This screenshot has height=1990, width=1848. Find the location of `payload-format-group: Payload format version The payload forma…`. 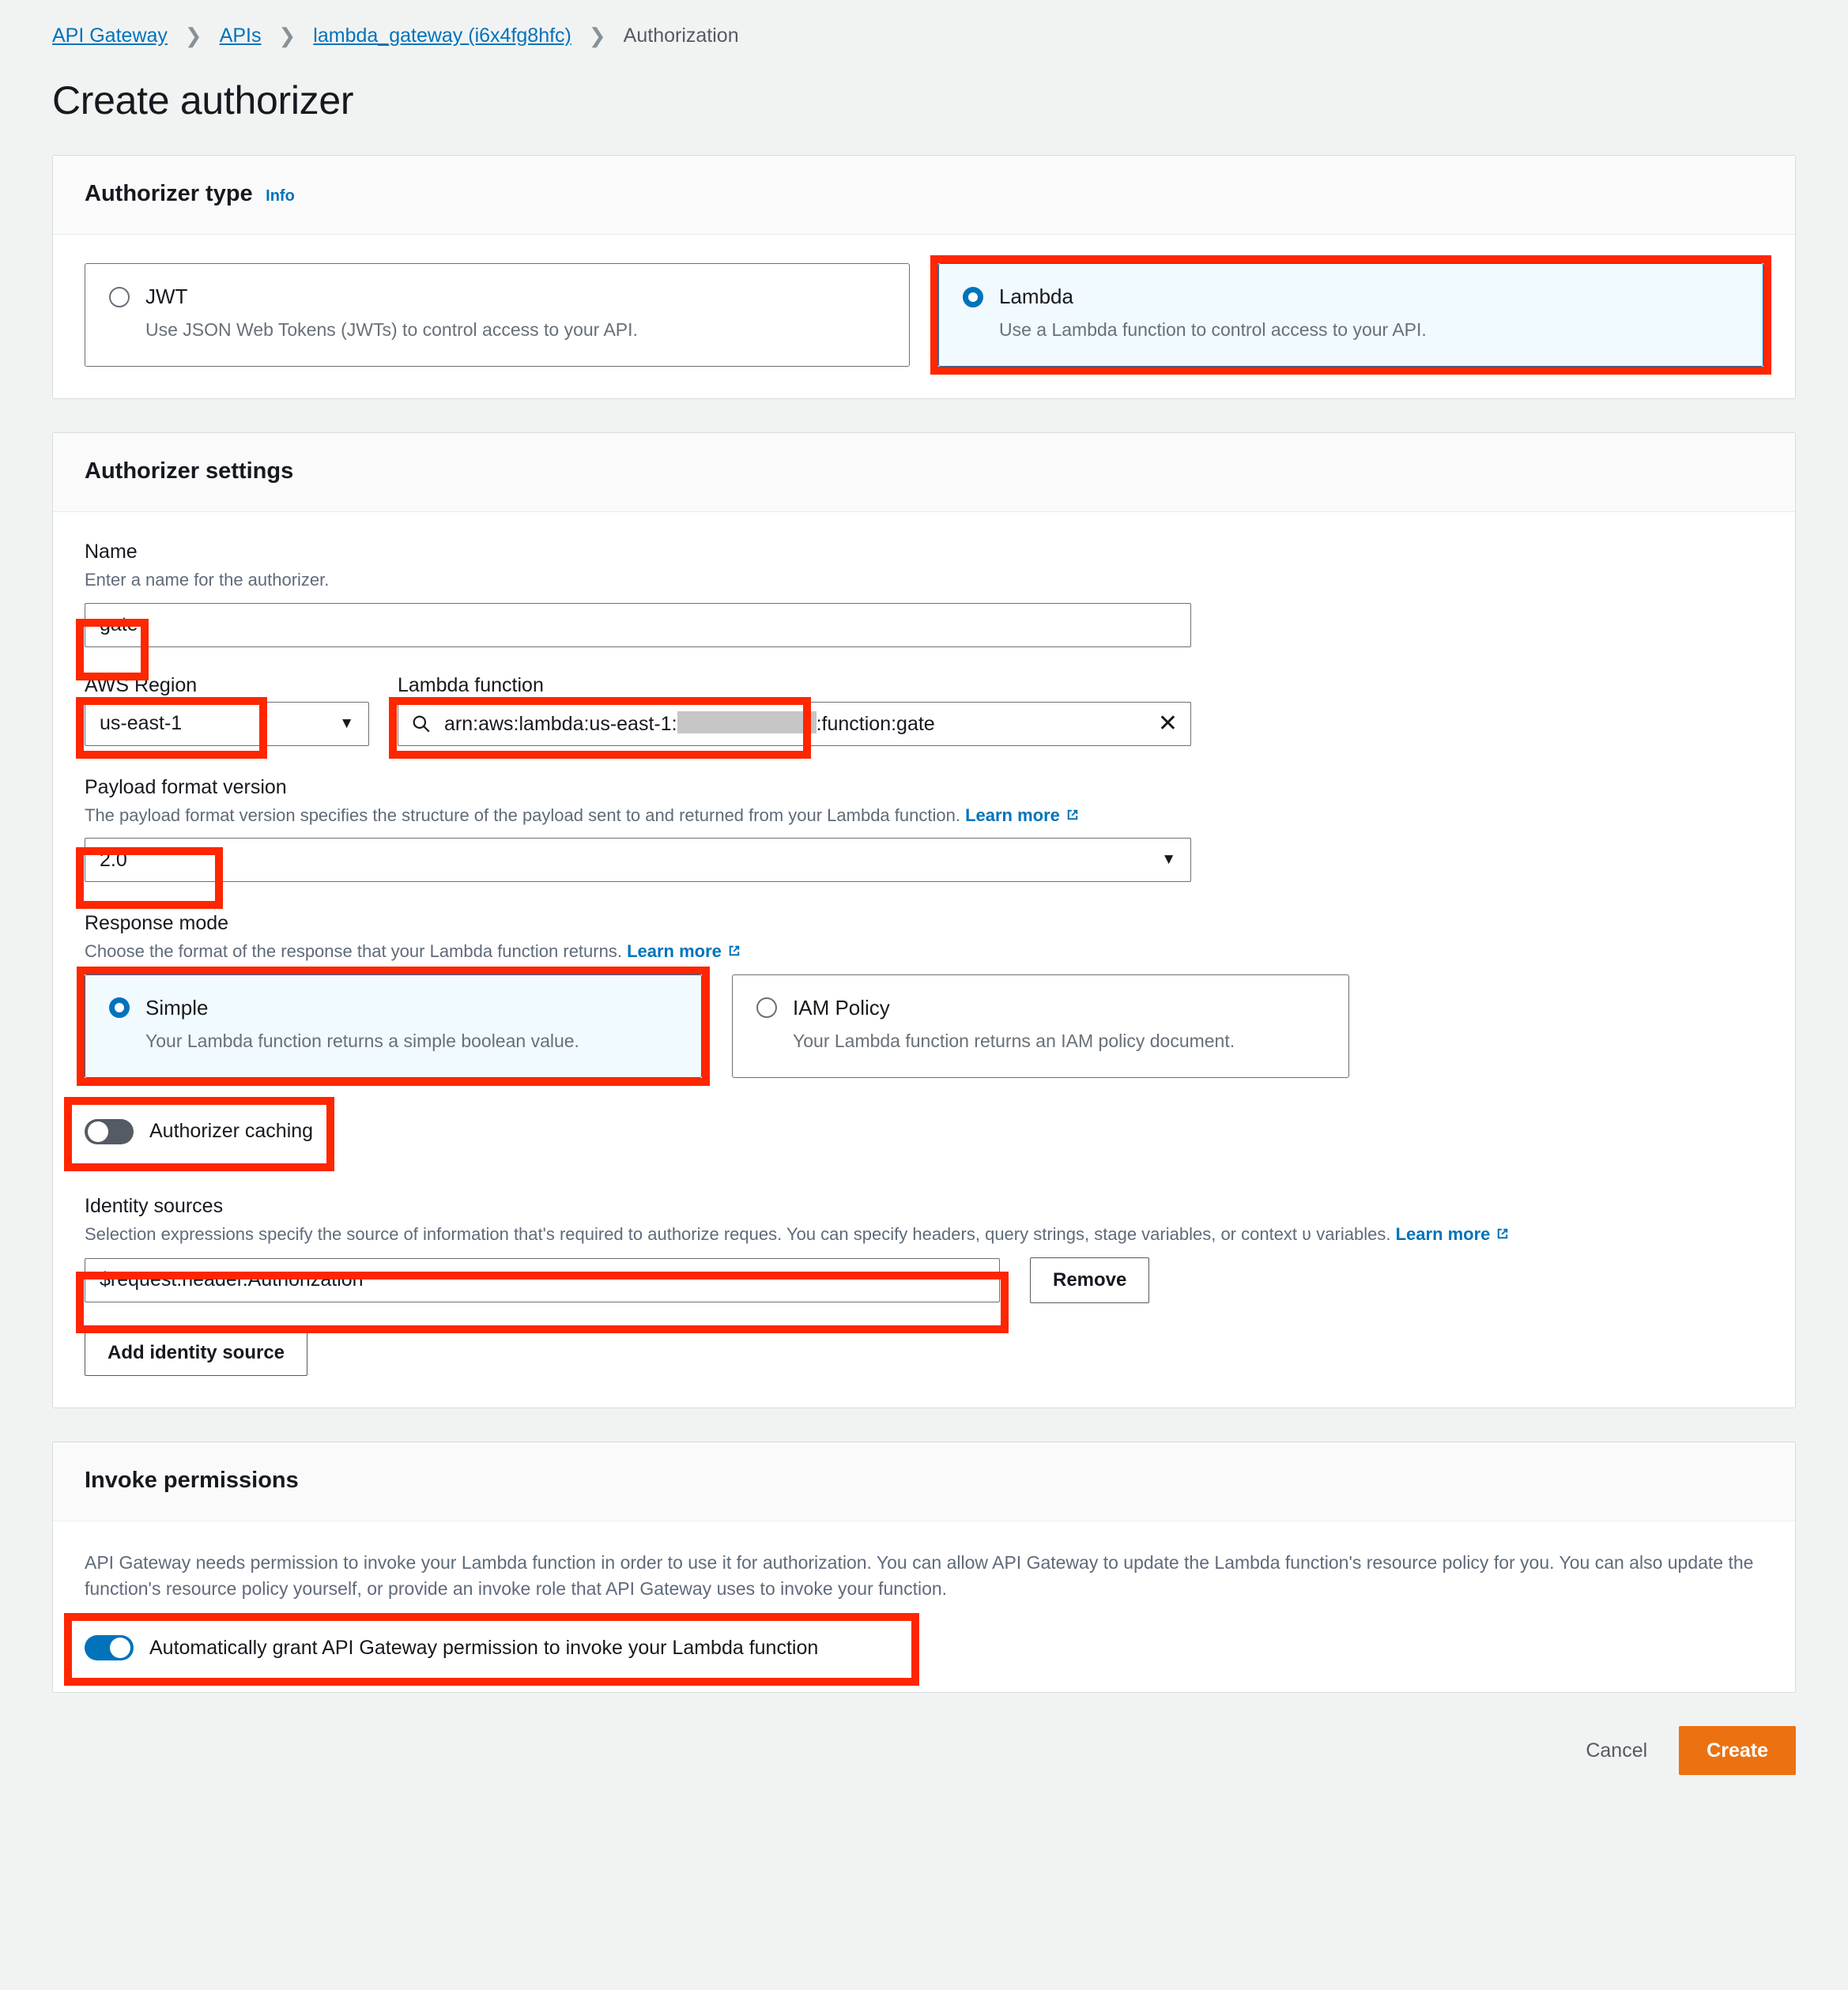

payload-format-group: Payload format version The payload forma… is located at coordinates (920, 842).